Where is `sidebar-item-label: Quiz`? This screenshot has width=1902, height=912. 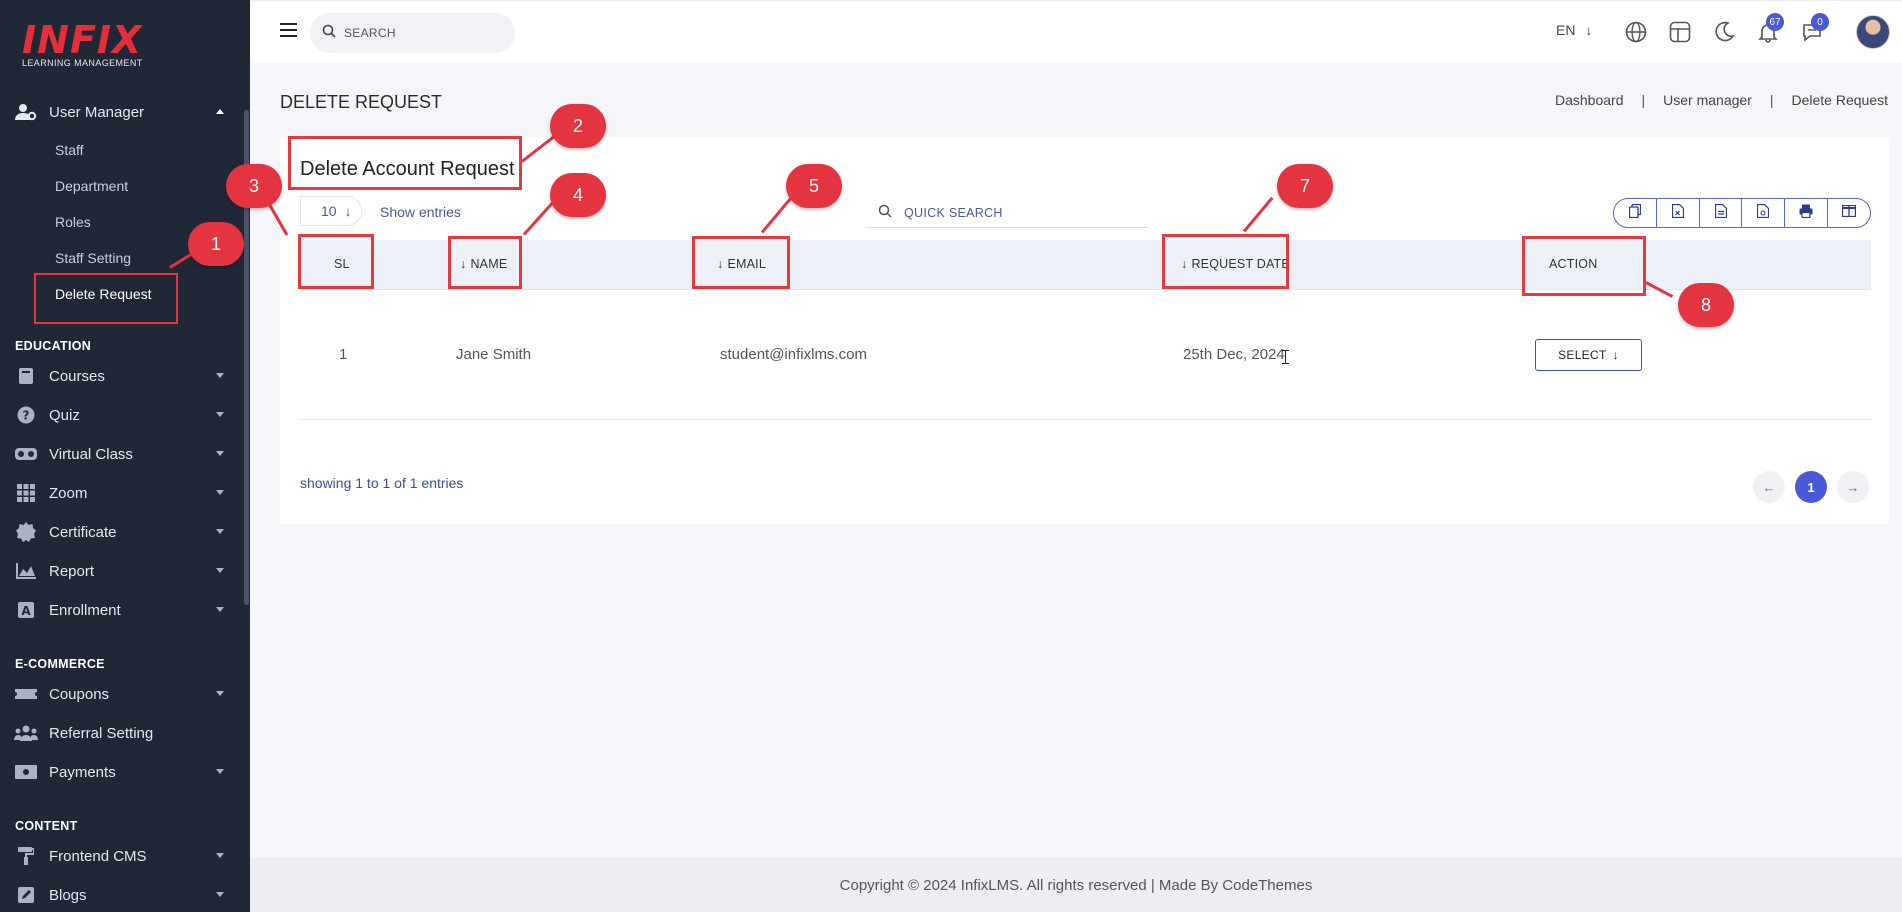 sidebar-item-label: Quiz is located at coordinates (64, 415).